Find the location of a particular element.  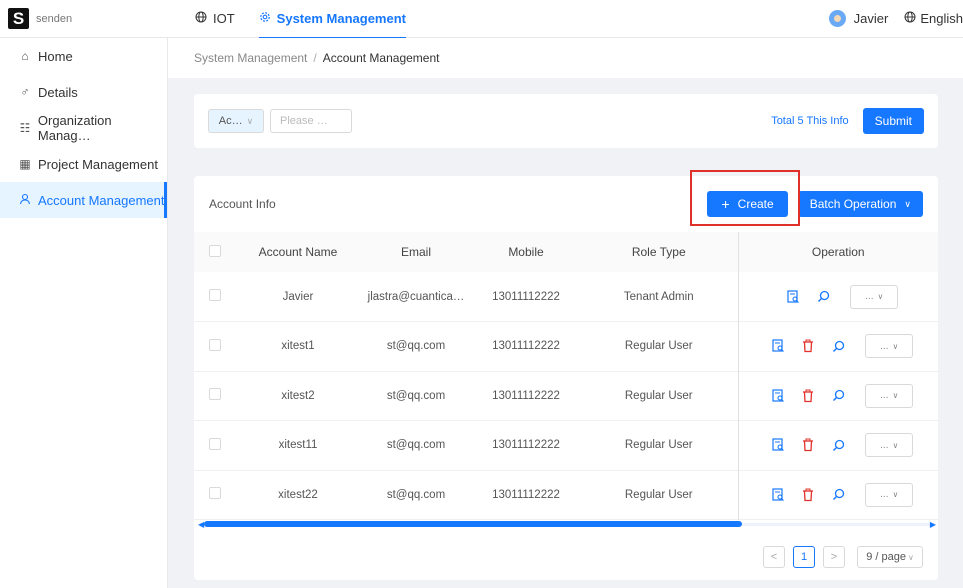

page-size-select: 9 / page ∨ is located at coordinates (890, 557).